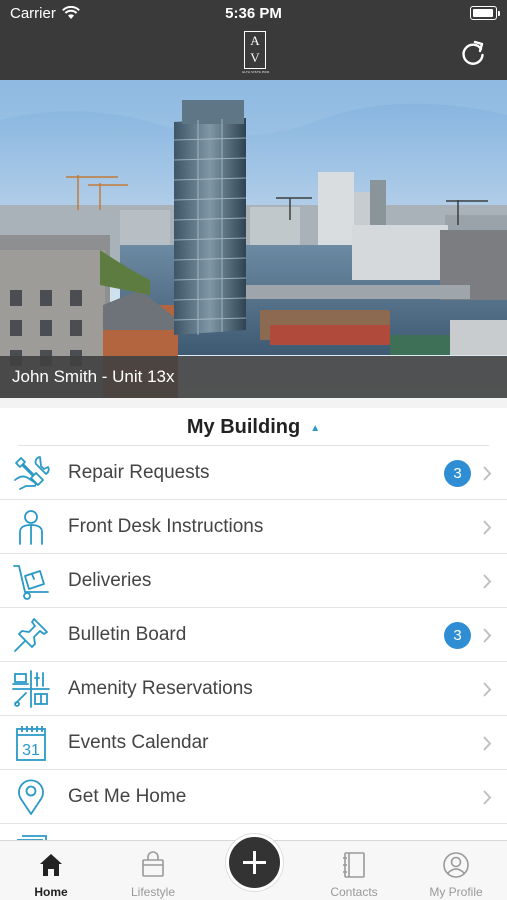 Image resolution: width=507 pixels, height=900 pixels. I want to click on menu-item-get-me-home: Get Me Home, so click(253, 797).